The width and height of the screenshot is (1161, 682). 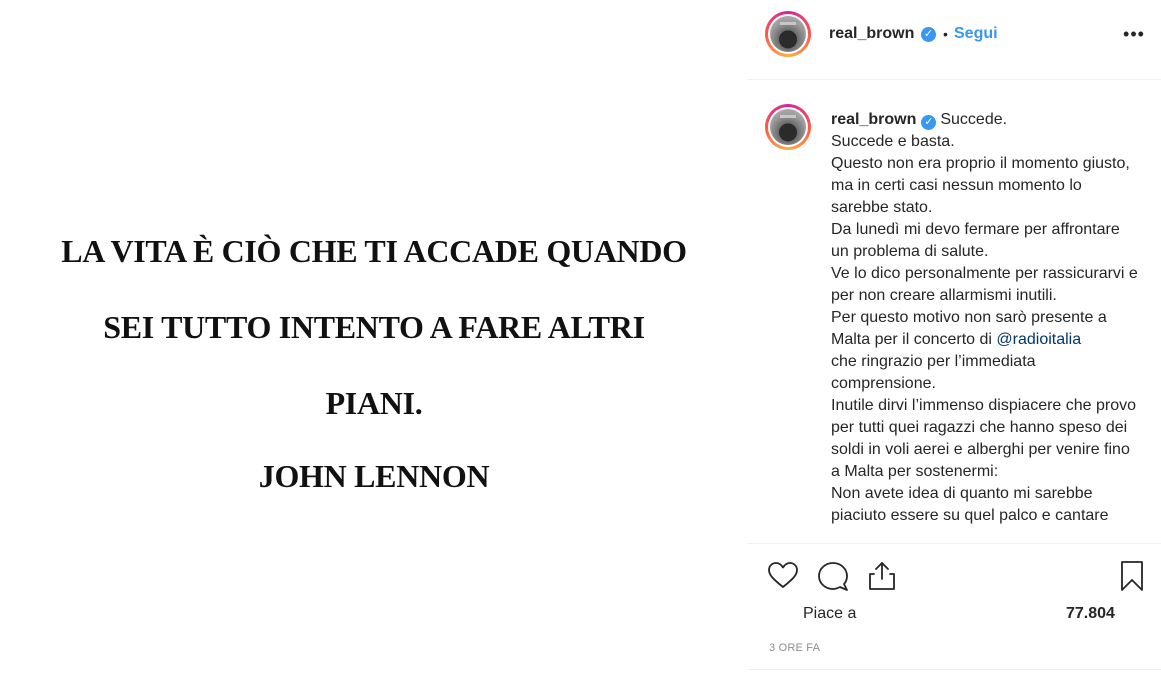 I want to click on quote-line: LA VITA È CIÒ CHE TI ACCADE QUANDO, so click(x=374, y=251).